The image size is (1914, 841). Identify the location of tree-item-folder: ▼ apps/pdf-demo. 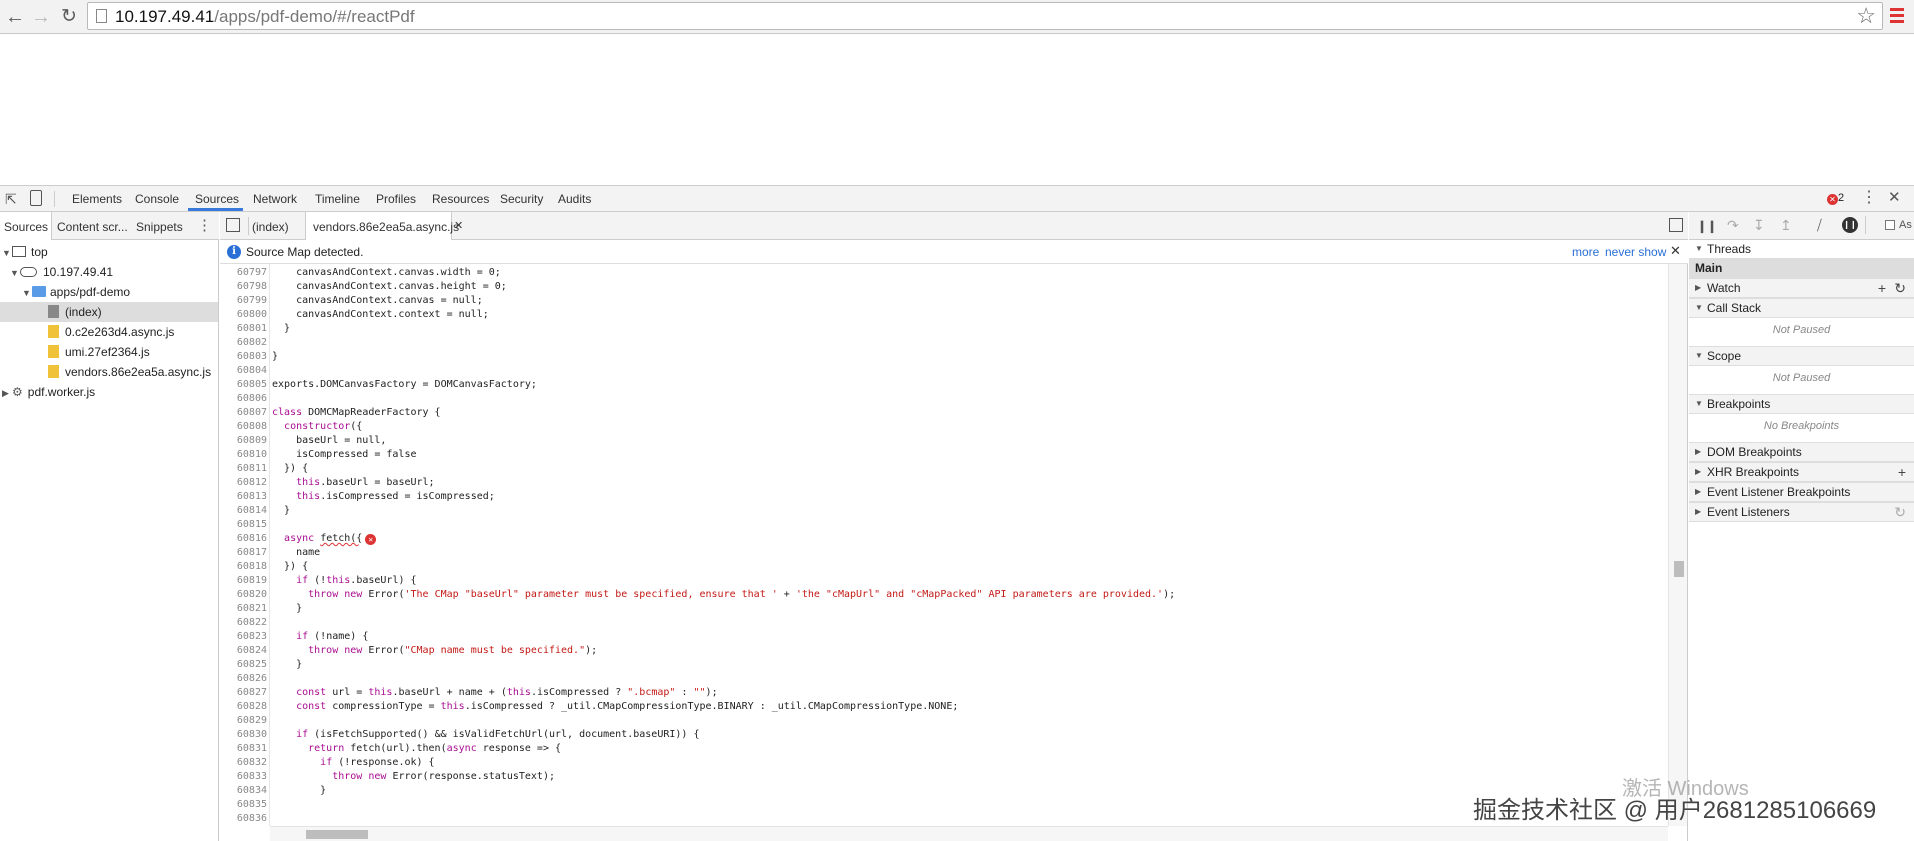
(76, 292).